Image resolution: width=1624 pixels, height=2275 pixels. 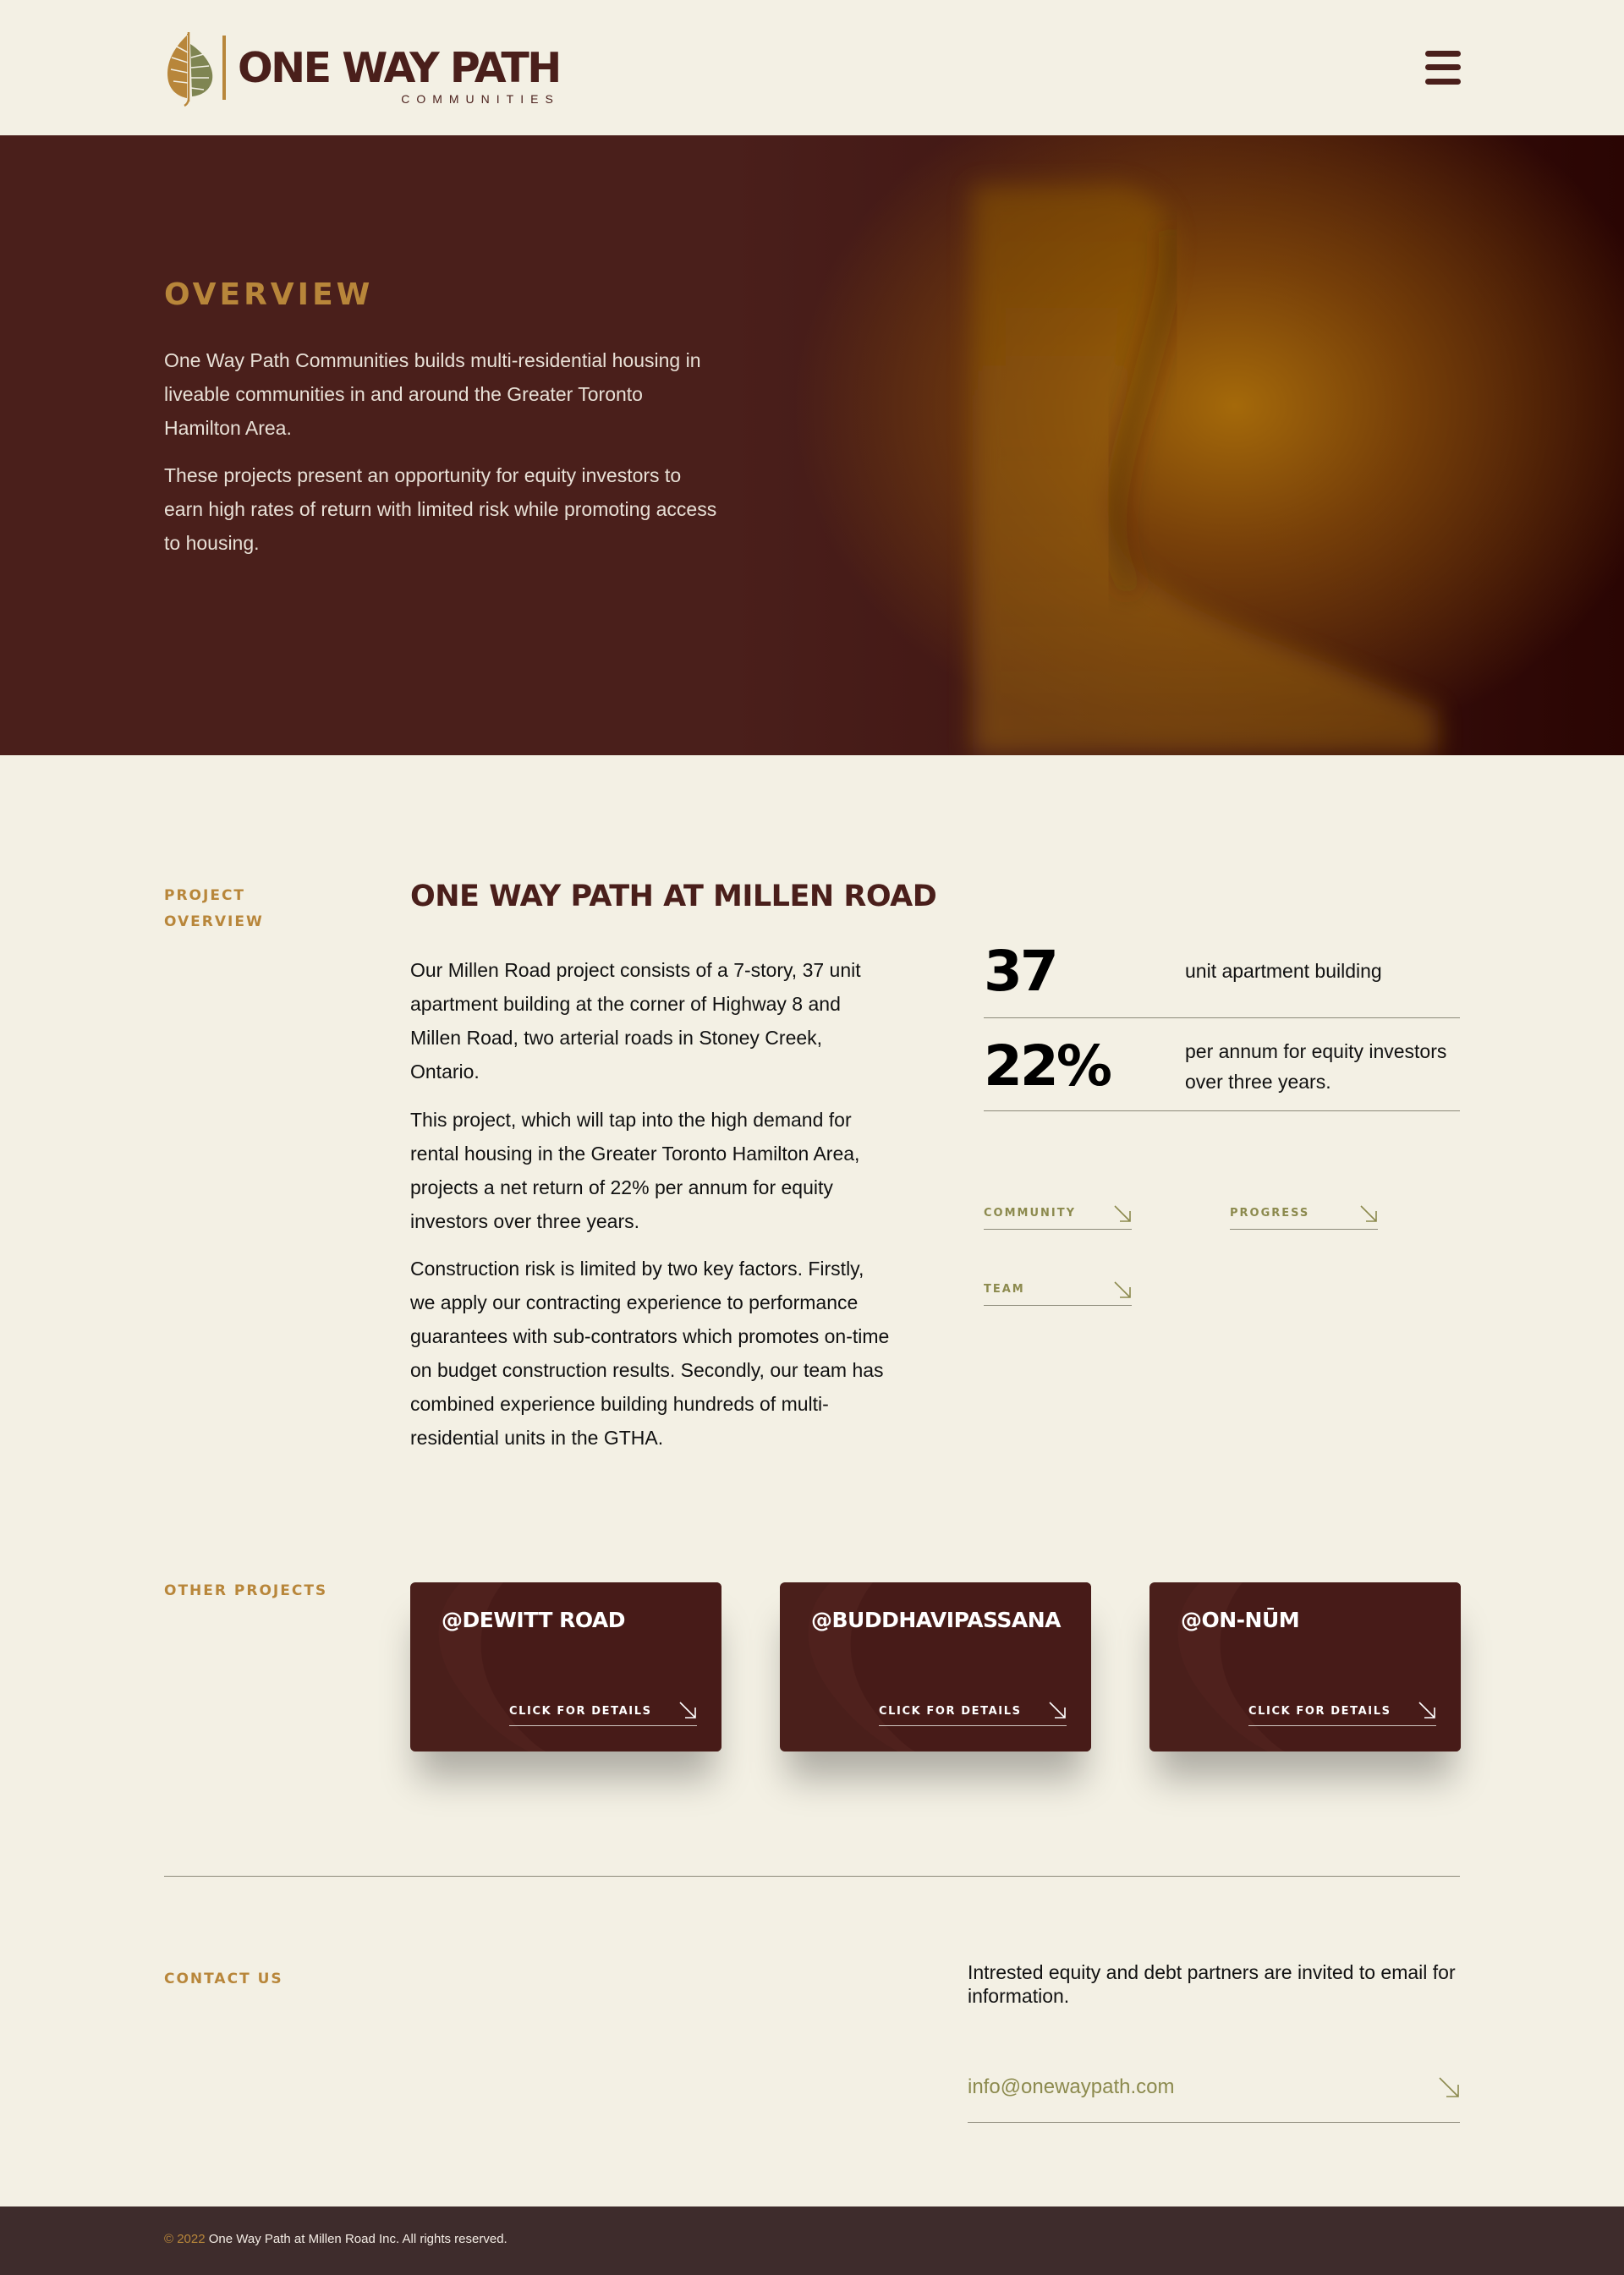 I want to click on email-address: info@onewaypath.com, so click(x=1071, y=2086).